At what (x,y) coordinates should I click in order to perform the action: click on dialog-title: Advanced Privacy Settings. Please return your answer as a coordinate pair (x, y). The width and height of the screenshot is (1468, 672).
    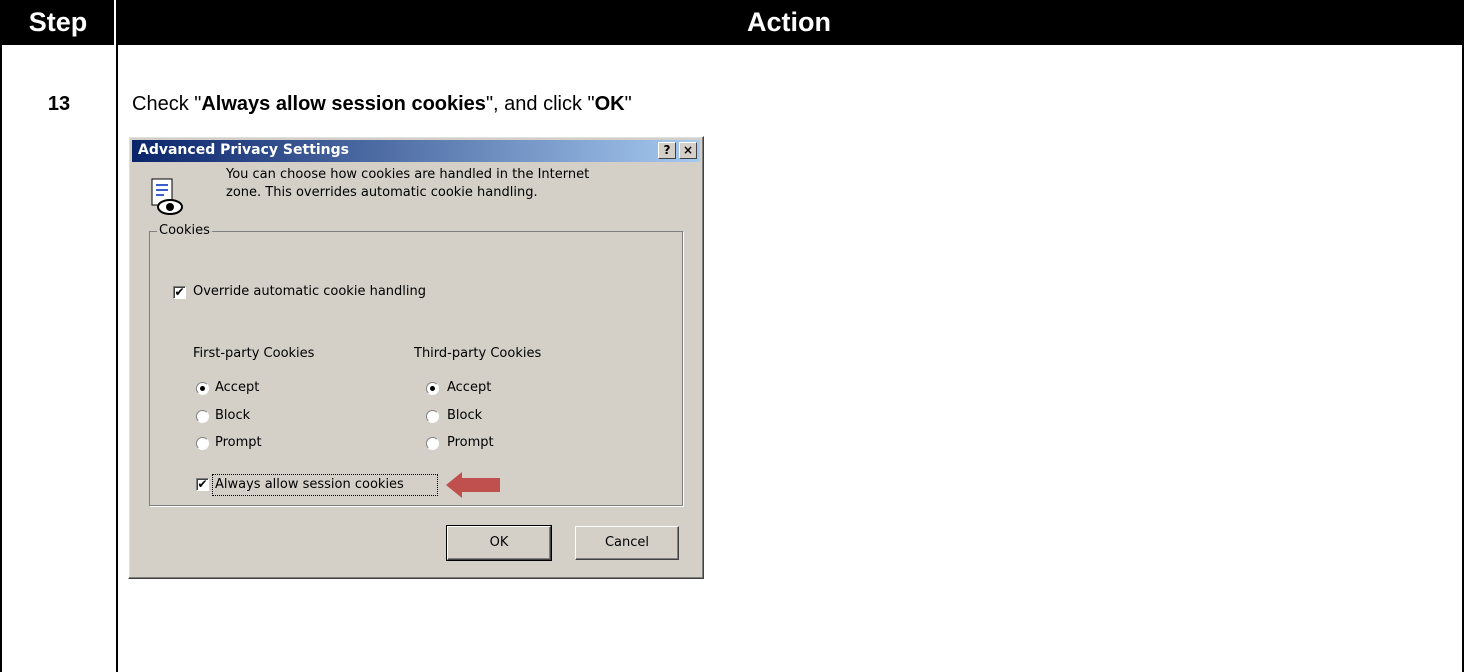
    Looking at the image, I should click on (244, 150).